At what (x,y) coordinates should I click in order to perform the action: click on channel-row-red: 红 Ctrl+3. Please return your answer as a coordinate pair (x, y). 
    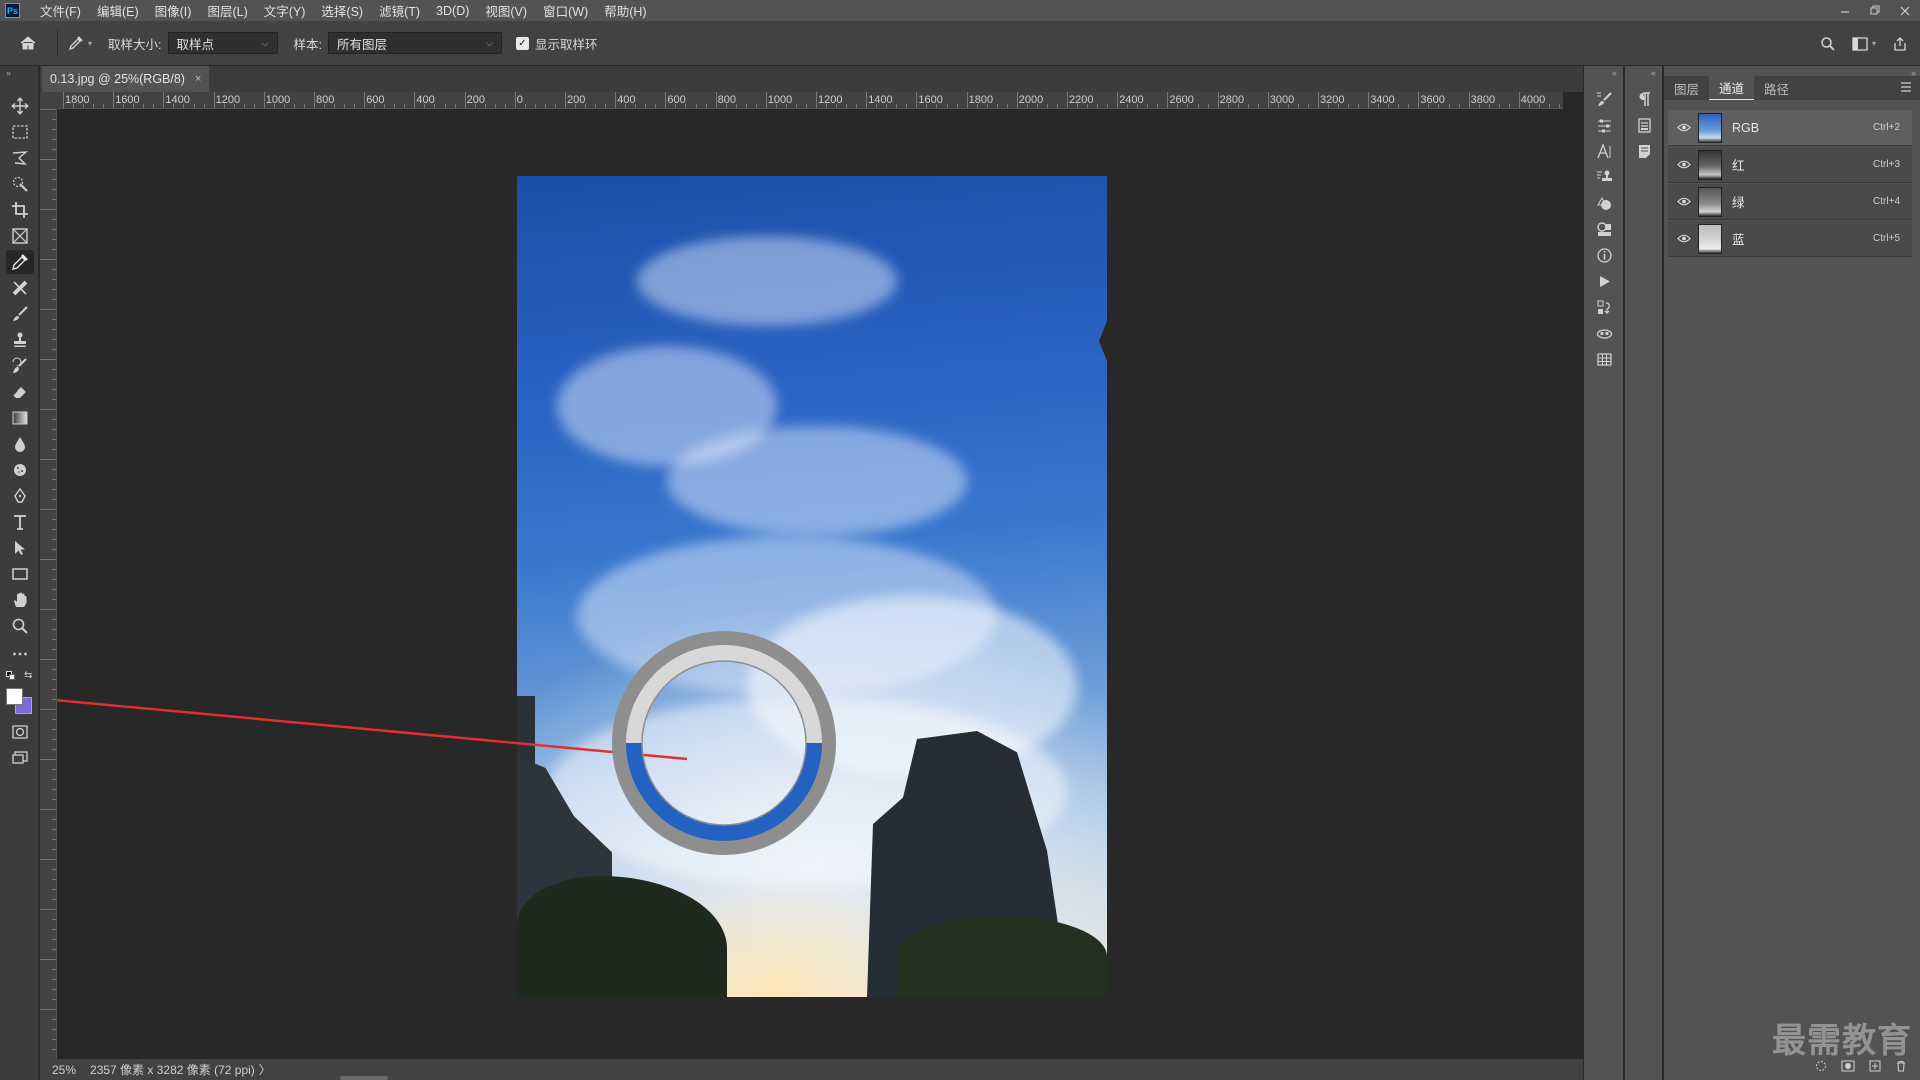
    Looking at the image, I should click on (1790, 165).